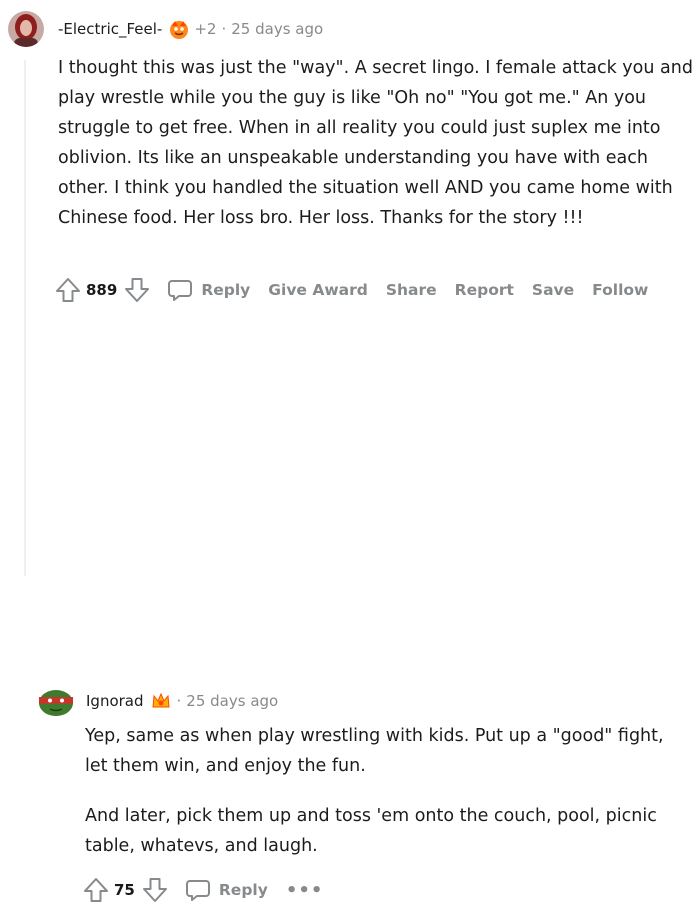  Describe the element at coordinates (110, 29) in the screenshot. I see `username: -Electric_Feel-` at that location.